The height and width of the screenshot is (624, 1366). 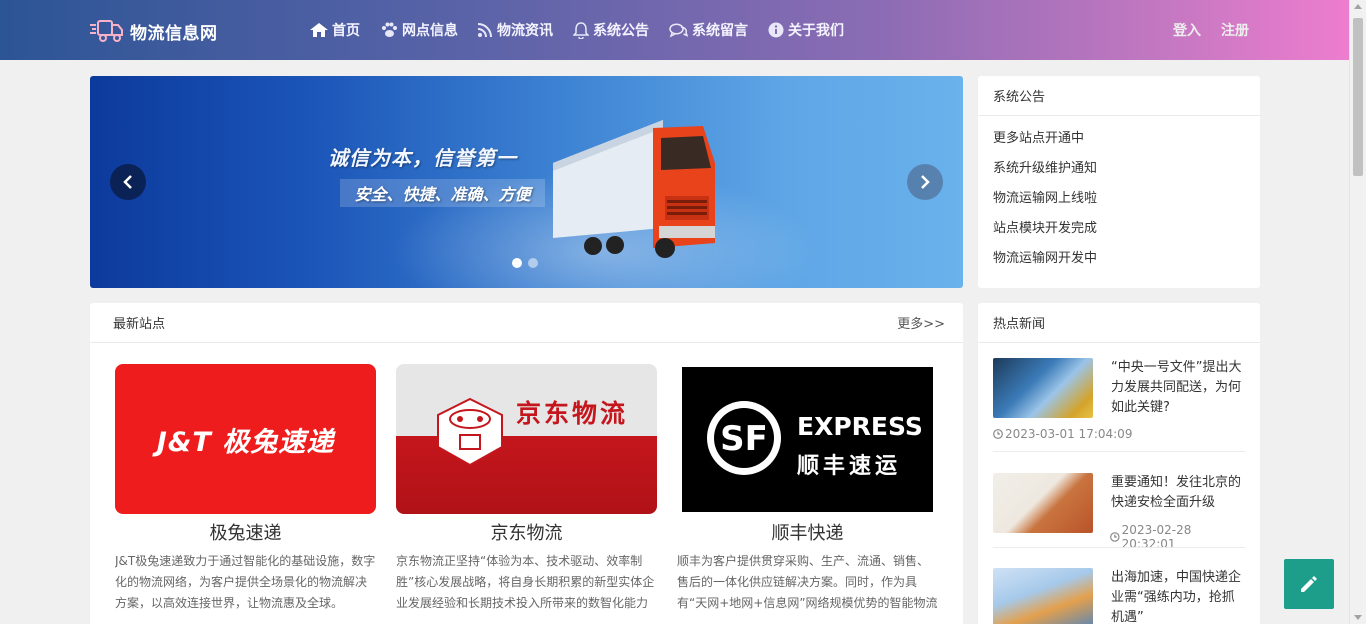 I want to click on delivery-truck-icon, so click(x=106, y=31).